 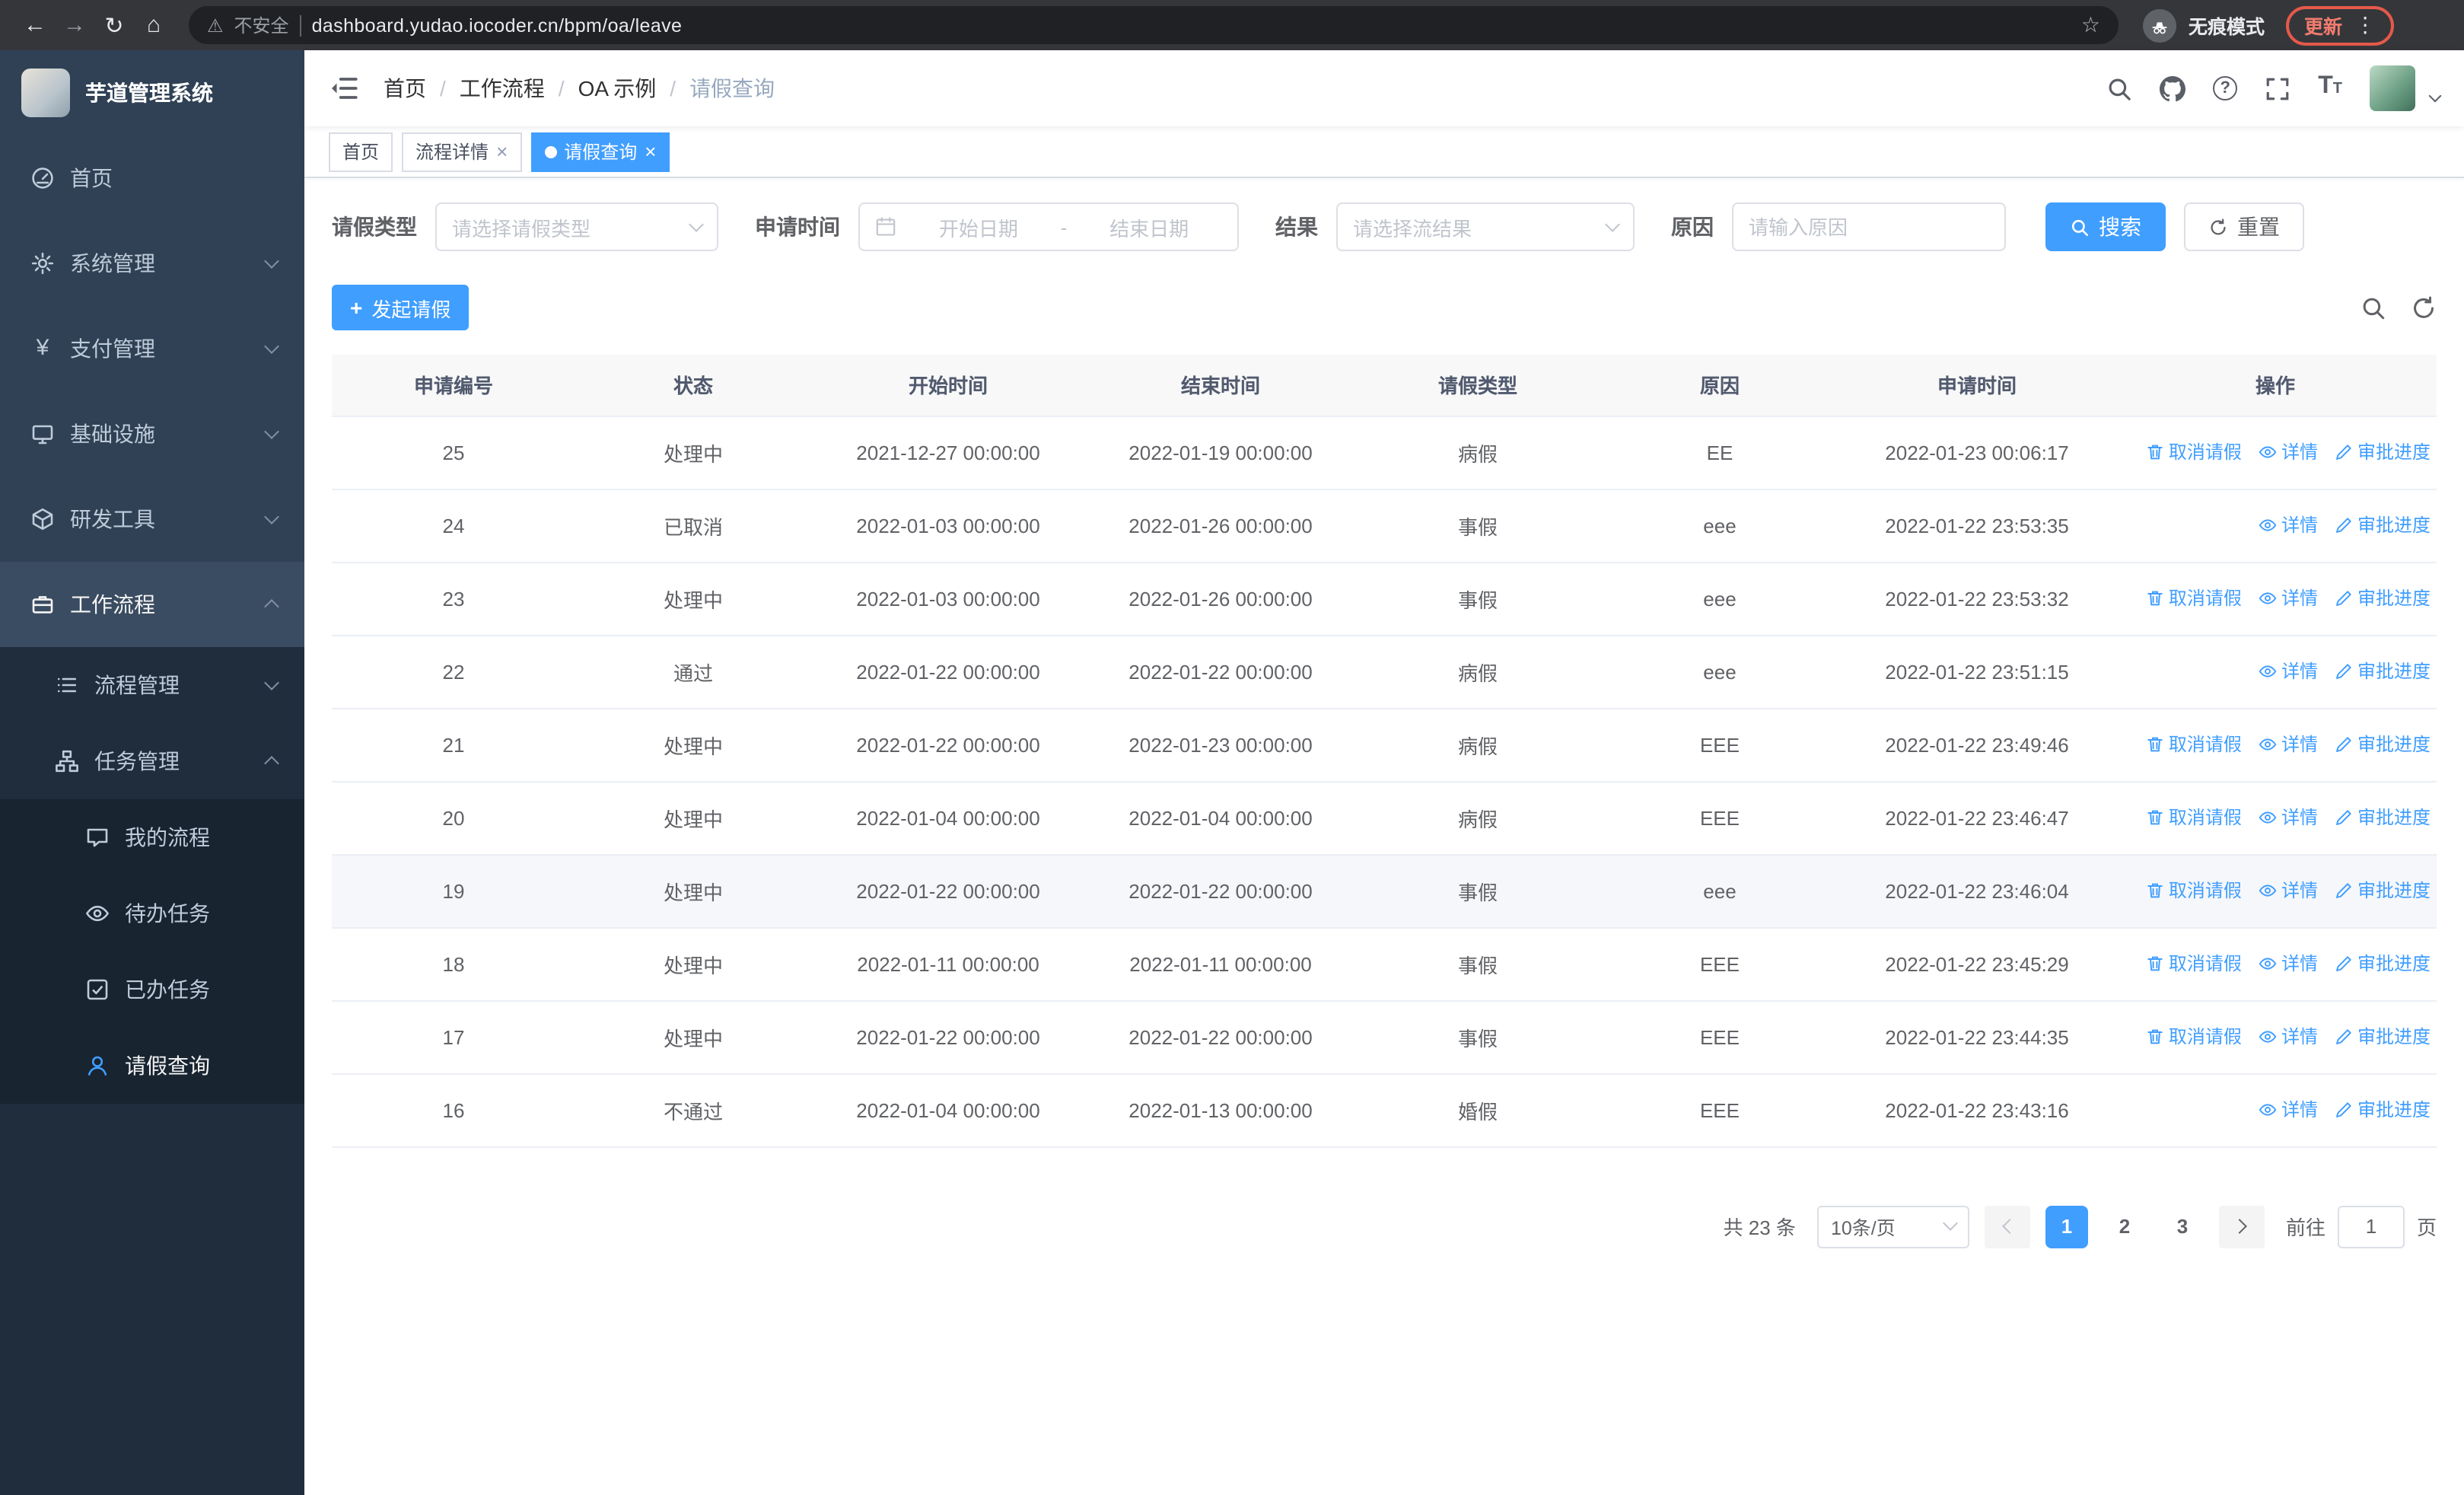 I want to click on browser-update-button: 更新 ⋮, so click(x=2340, y=25).